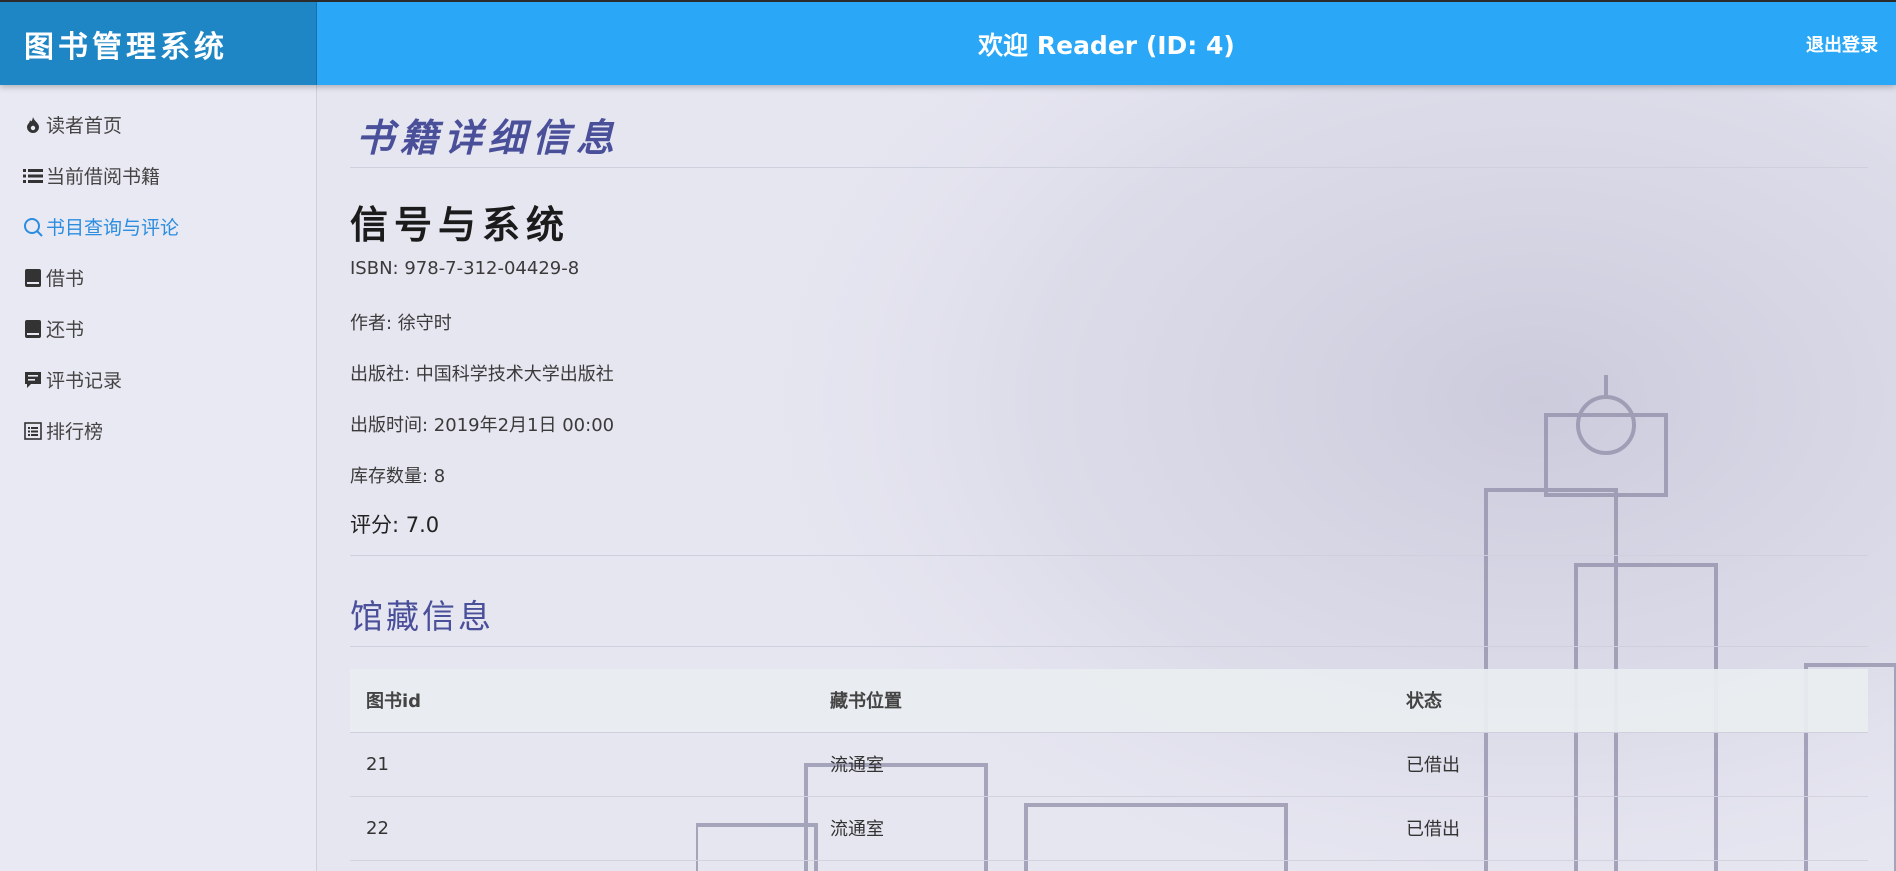  What do you see at coordinates (158, 124) in the screenshot?
I see `sidebar-item-reader-home: 读者首页` at bounding box center [158, 124].